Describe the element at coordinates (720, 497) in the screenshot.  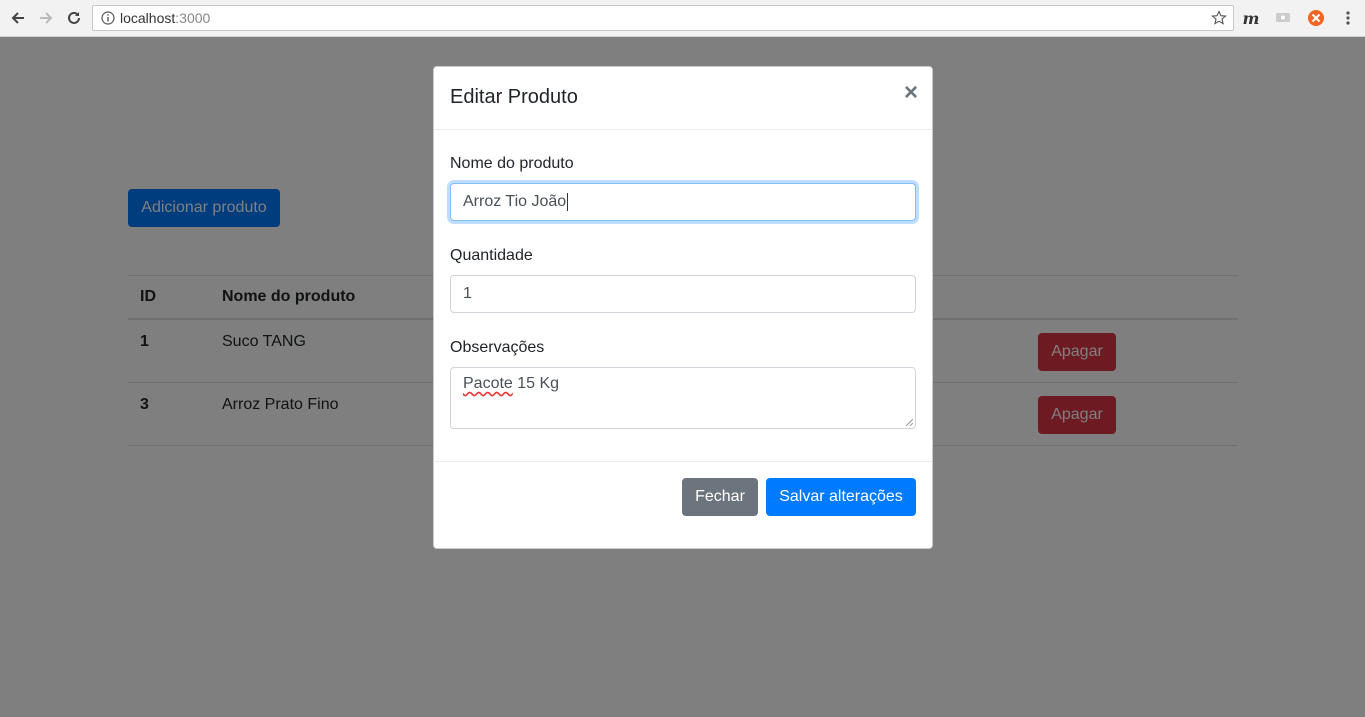
I see `close-modal-button: Fechar` at that location.